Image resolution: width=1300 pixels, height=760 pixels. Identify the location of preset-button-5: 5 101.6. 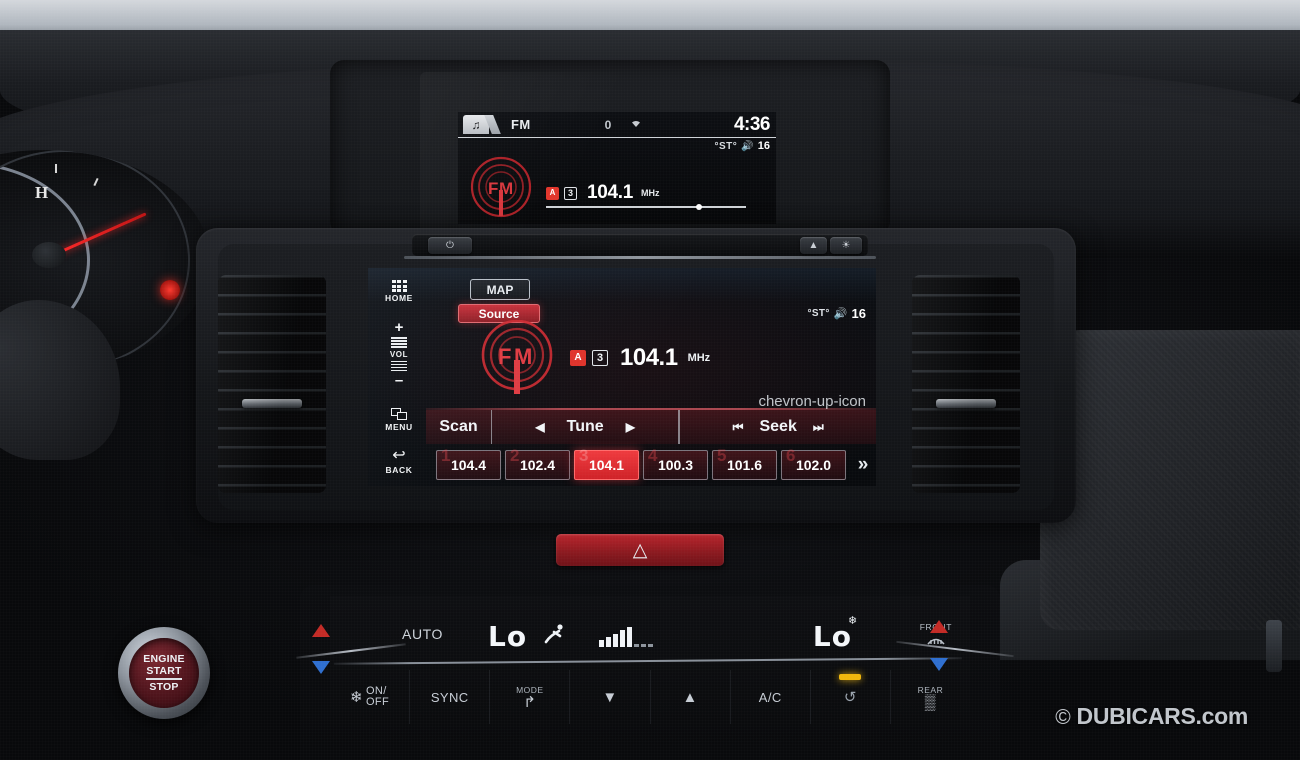
(744, 463).